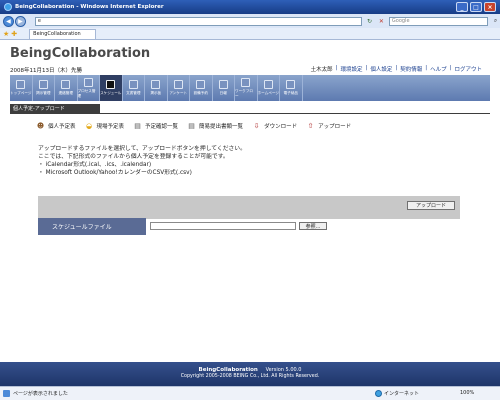 The height and width of the screenshot is (400, 500). I want to click on pin-icon, so click(156, 84).